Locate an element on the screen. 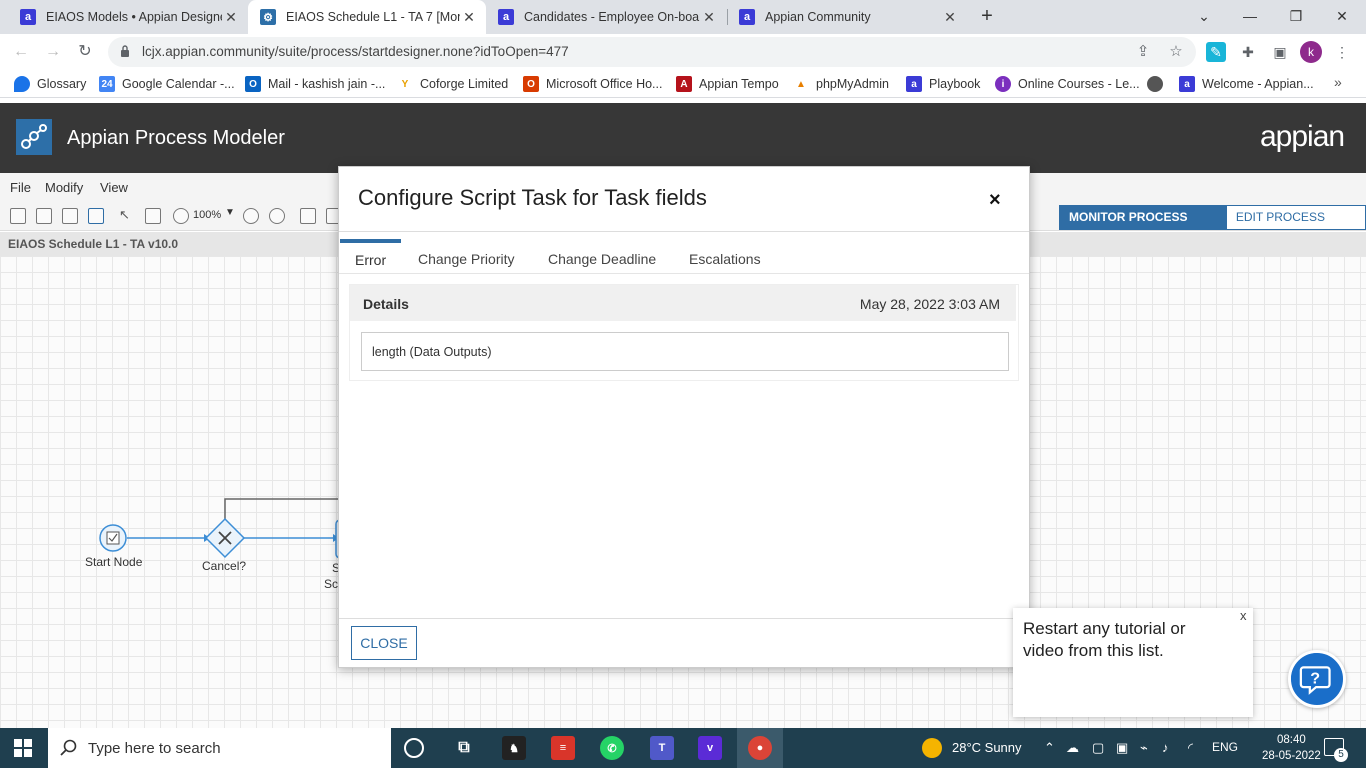 The height and width of the screenshot is (768, 1366). cancel-gateway-icon is located at coordinates (225, 538).